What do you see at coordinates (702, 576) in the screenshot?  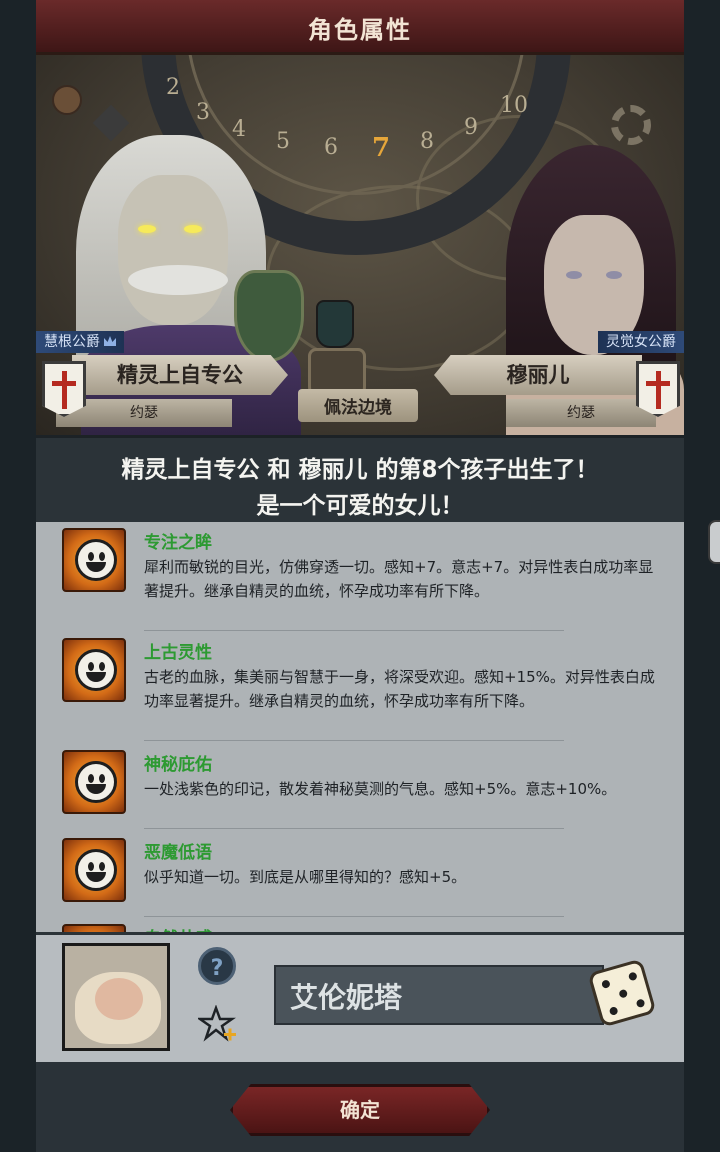 I see `right-margin` at bounding box center [702, 576].